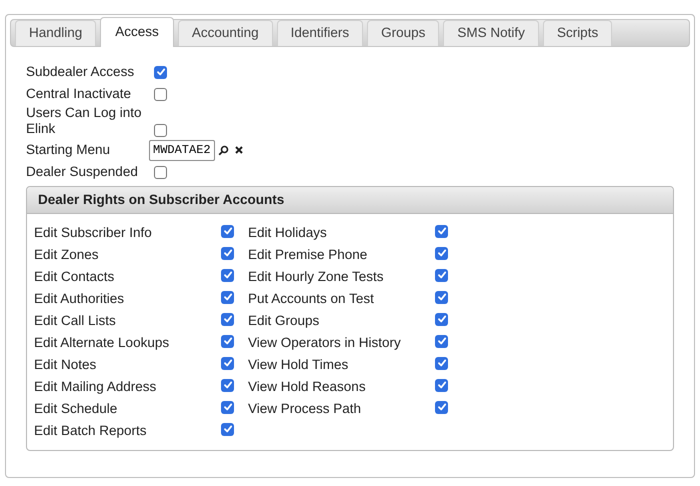 The image size is (700, 486). What do you see at coordinates (491, 33) in the screenshot?
I see `tab: SMS Notify` at bounding box center [491, 33].